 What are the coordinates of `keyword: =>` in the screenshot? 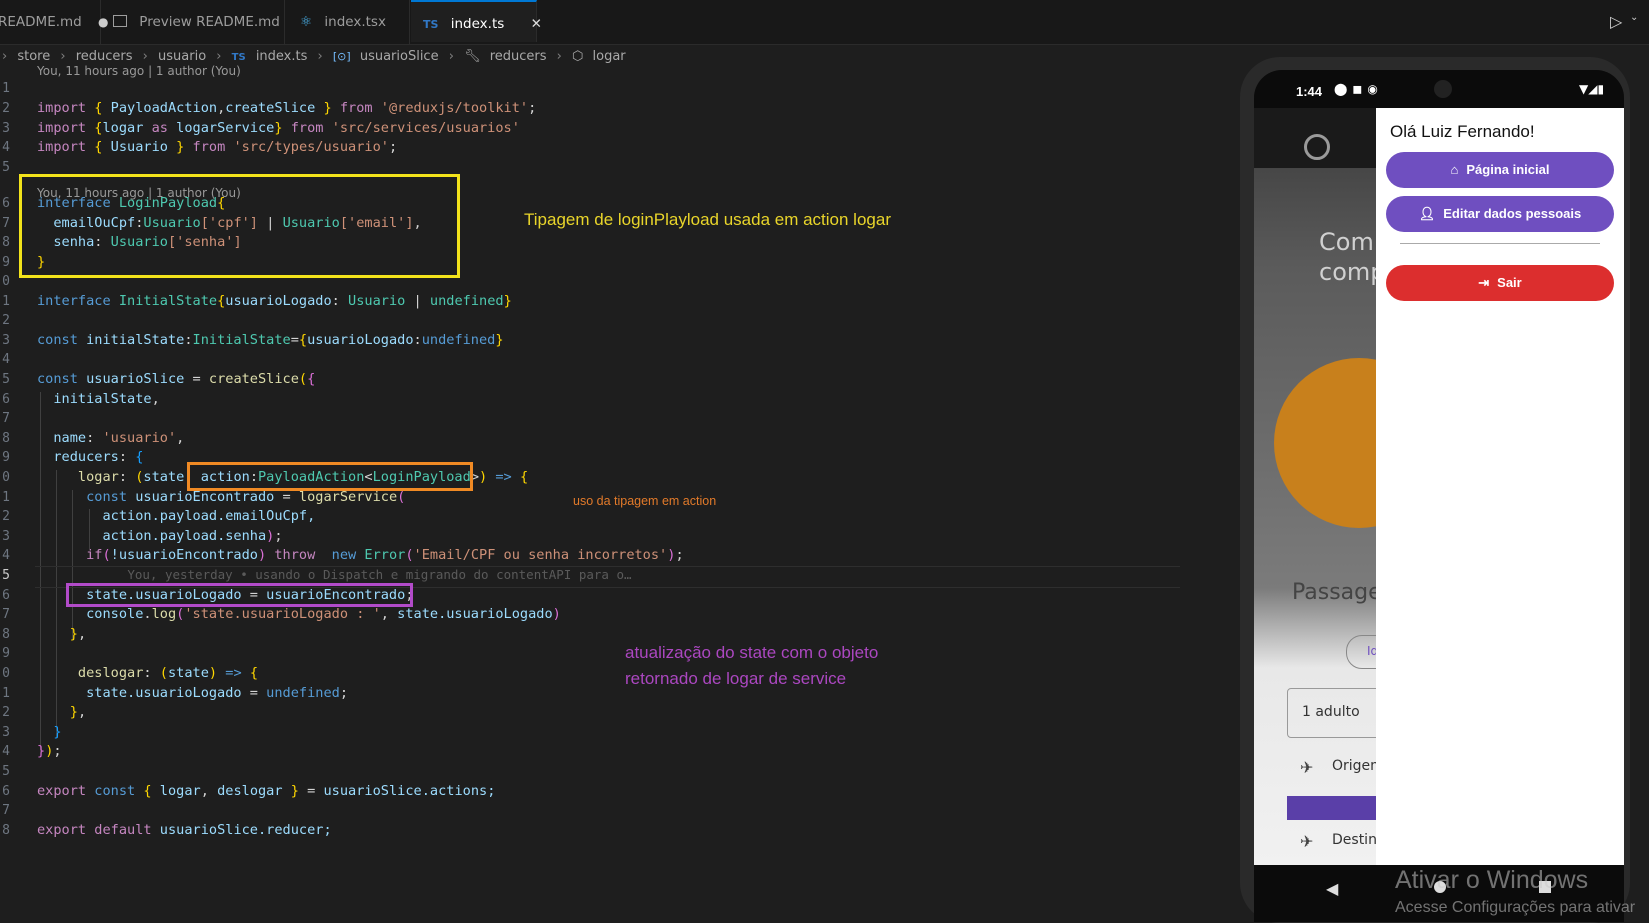 It's located at (503, 477).